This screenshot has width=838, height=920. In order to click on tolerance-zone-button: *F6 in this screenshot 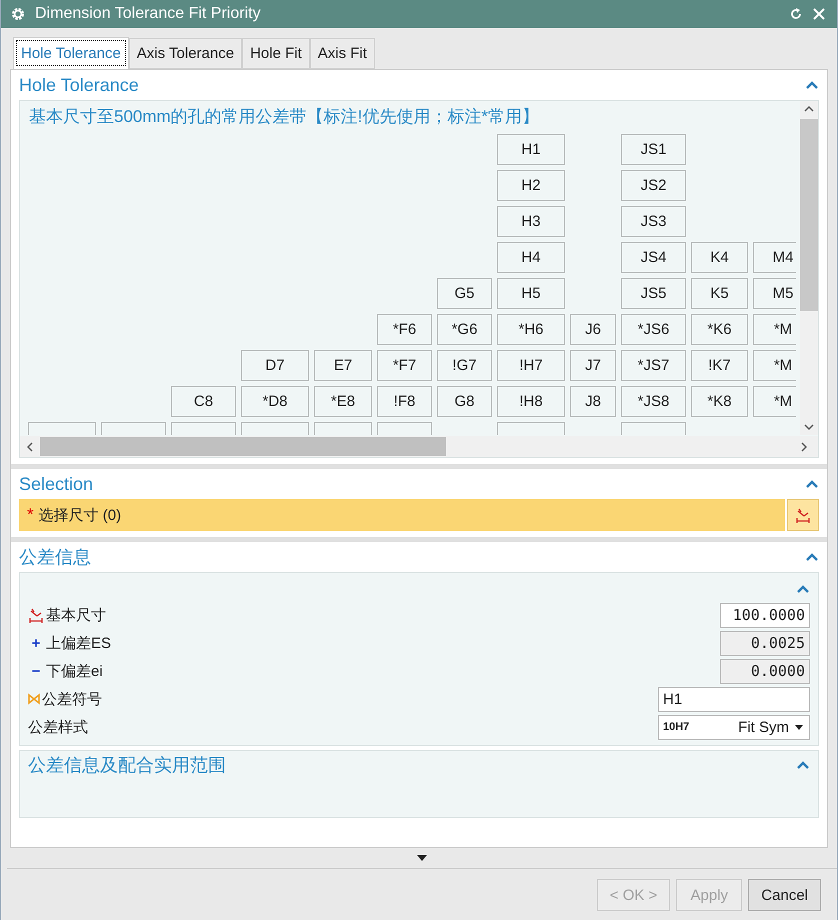, I will do `click(404, 329)`.